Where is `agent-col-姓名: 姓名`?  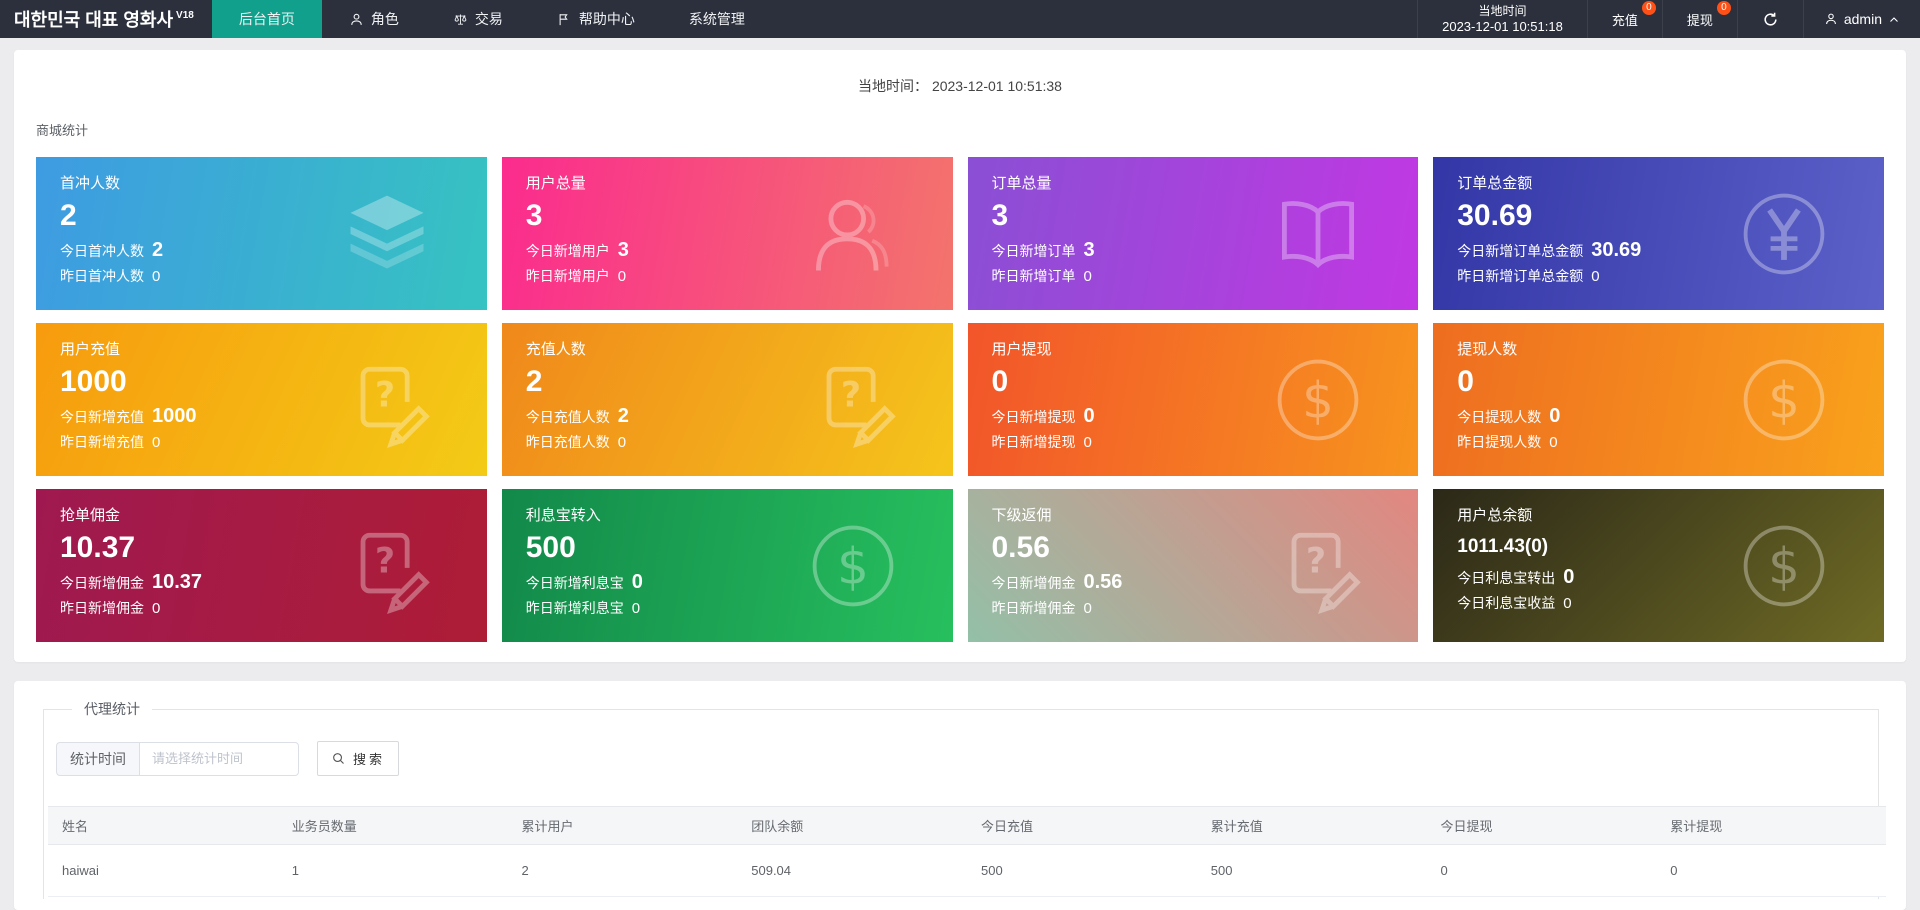
agent-col-姓名: 姓名 is located at coordinates (163, 825).